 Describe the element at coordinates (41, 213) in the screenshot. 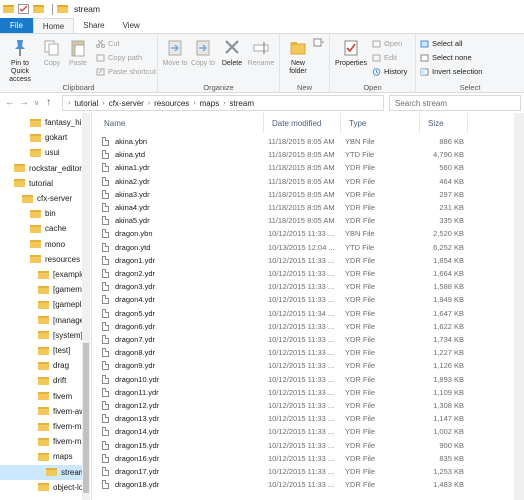

I see `nav-item: bin` at that location.